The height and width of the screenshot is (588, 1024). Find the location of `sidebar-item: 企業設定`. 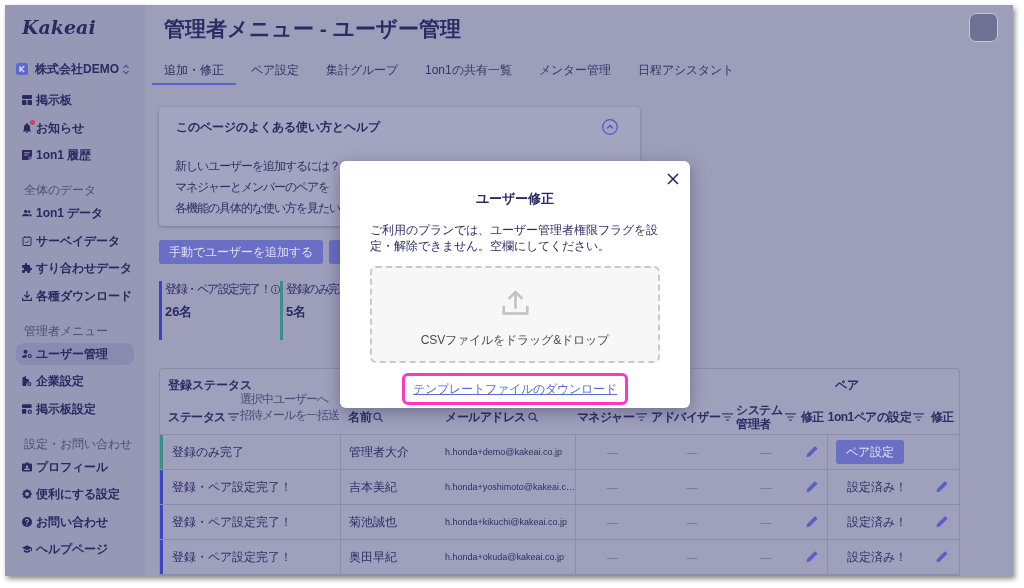

sidebar-item: 企業設定 is located at coordinates (75, 381).